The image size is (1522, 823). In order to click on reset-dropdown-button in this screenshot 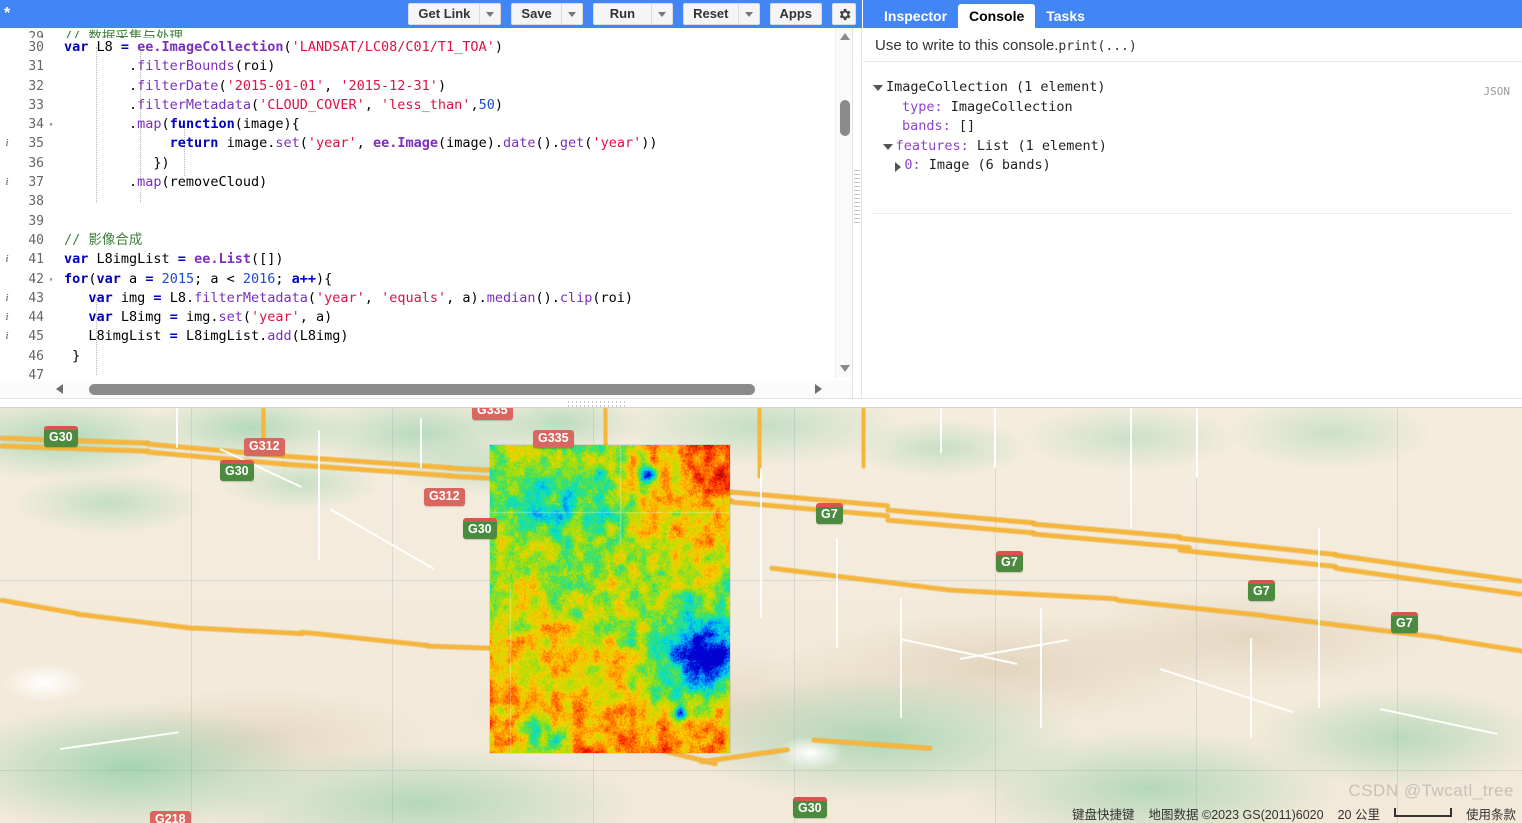, I will do `click(749, 14)`.